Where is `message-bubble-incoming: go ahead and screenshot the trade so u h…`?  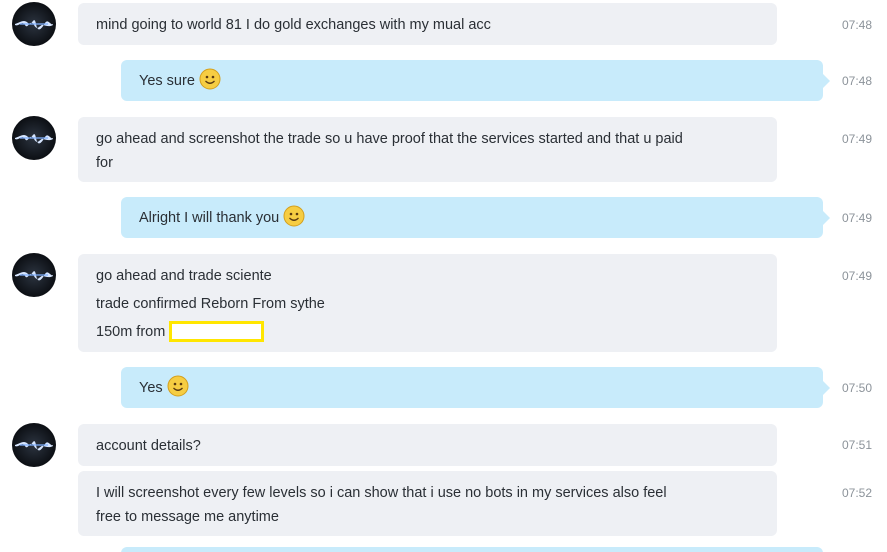 message-bubble-incoming: go ahead and screenshot the trade so u h… is located at coordinates (427, 149).